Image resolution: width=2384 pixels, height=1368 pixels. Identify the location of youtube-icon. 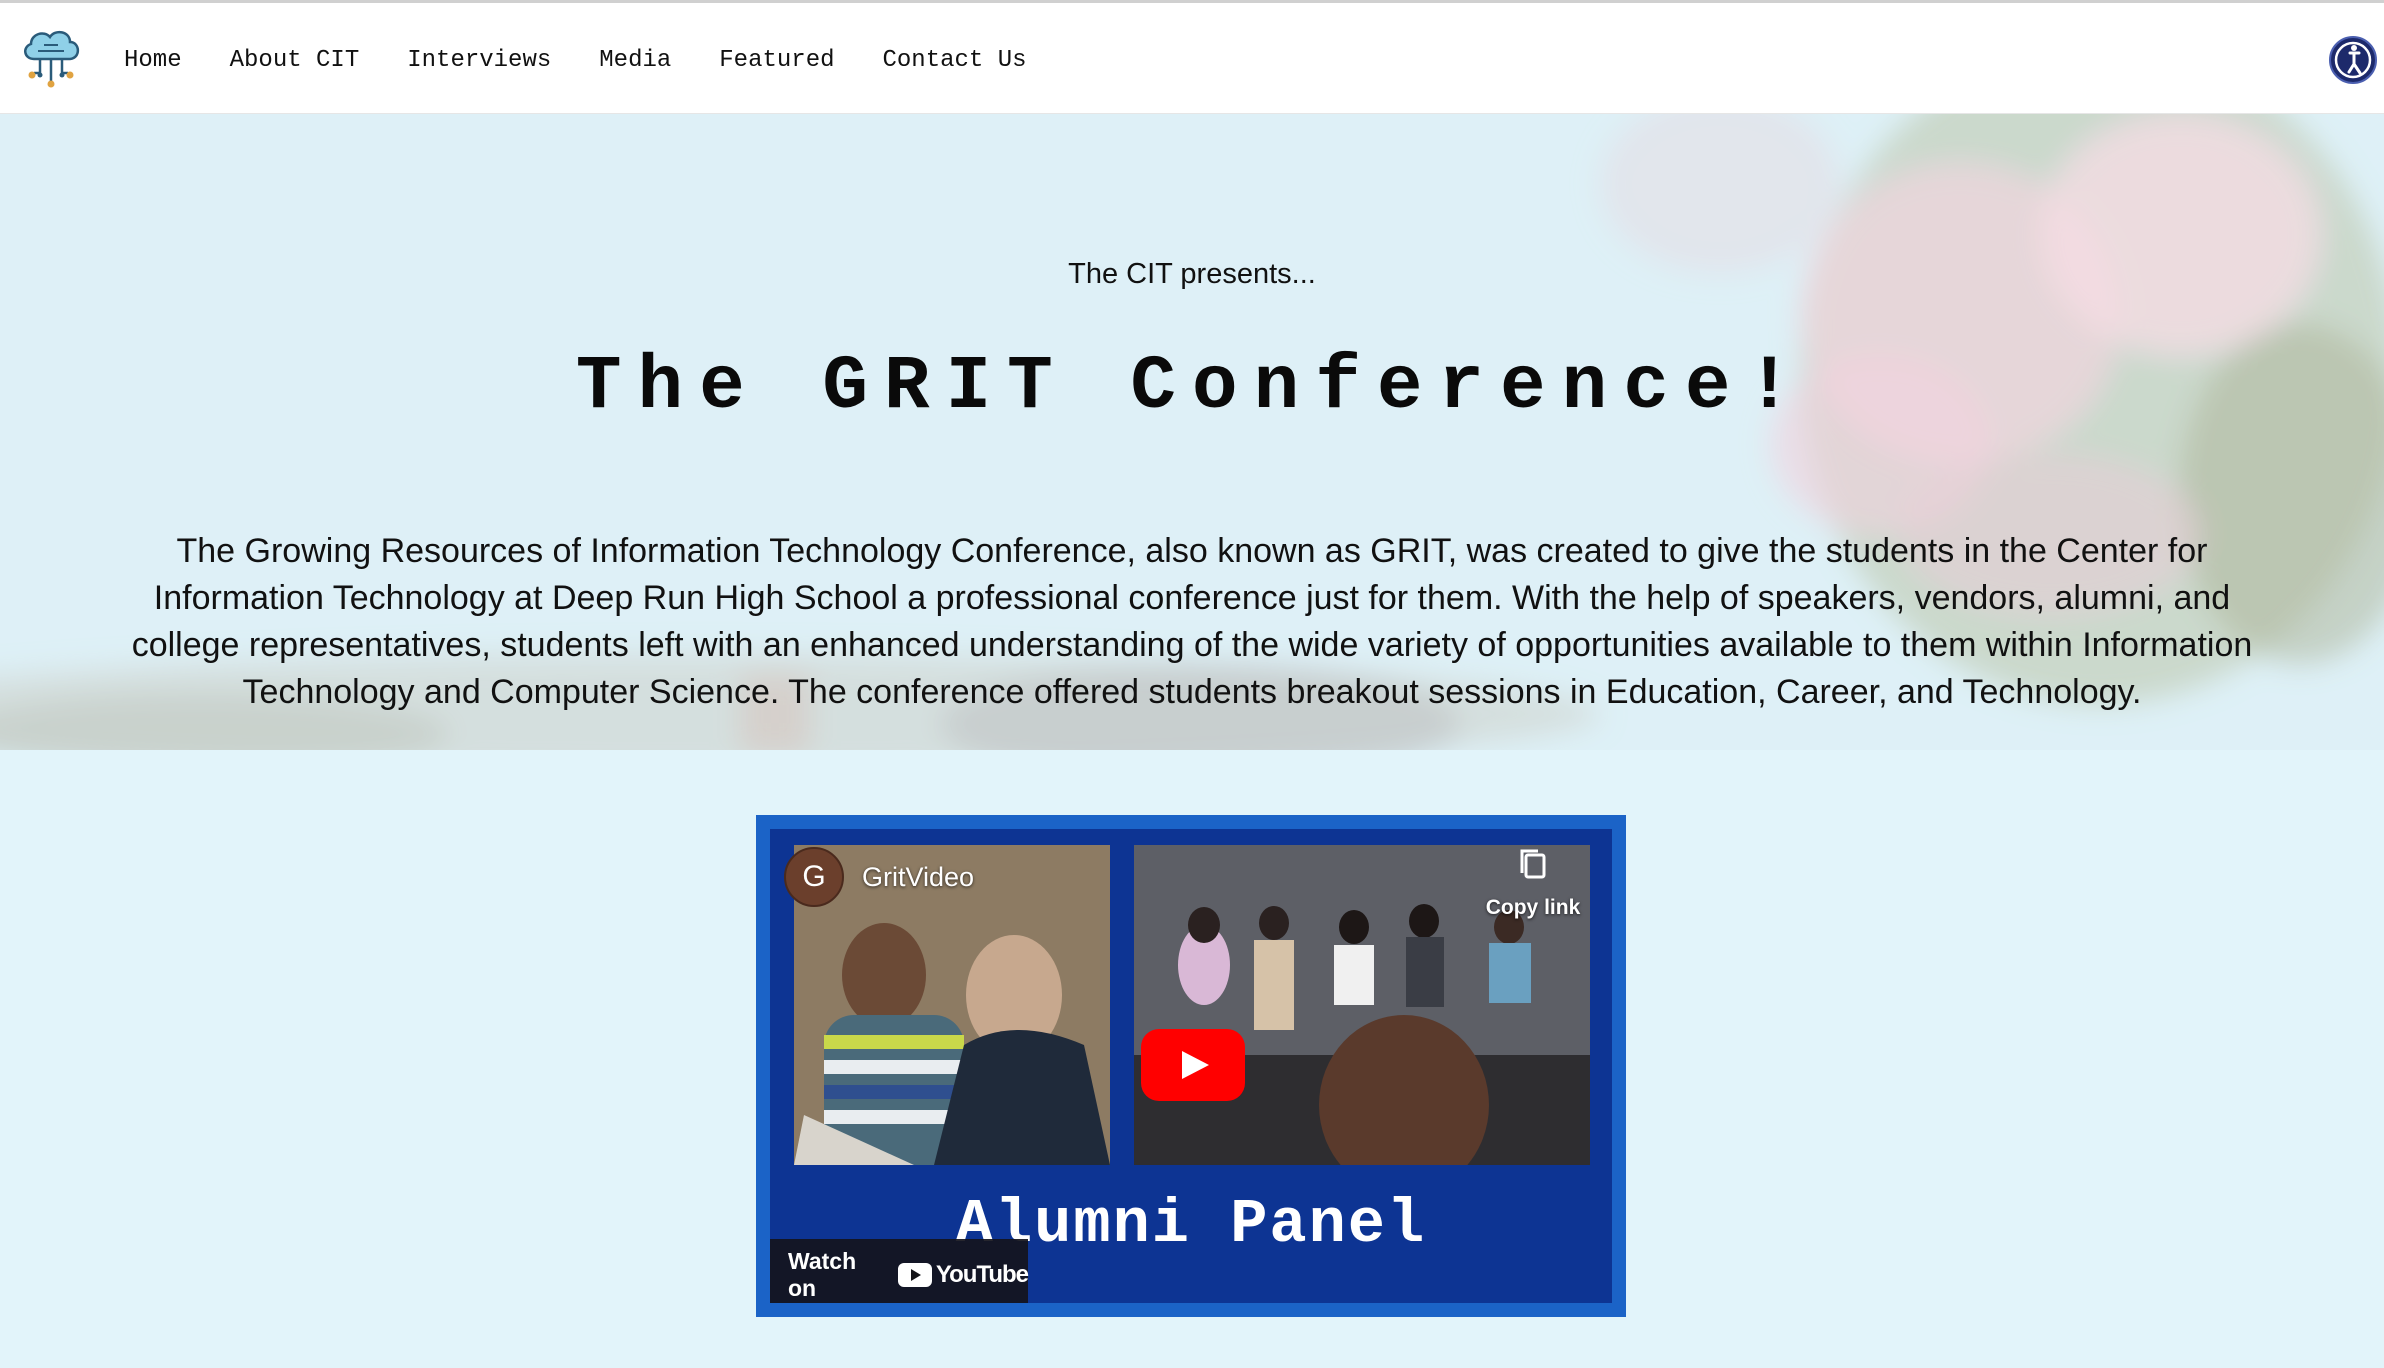
(914, 1275).